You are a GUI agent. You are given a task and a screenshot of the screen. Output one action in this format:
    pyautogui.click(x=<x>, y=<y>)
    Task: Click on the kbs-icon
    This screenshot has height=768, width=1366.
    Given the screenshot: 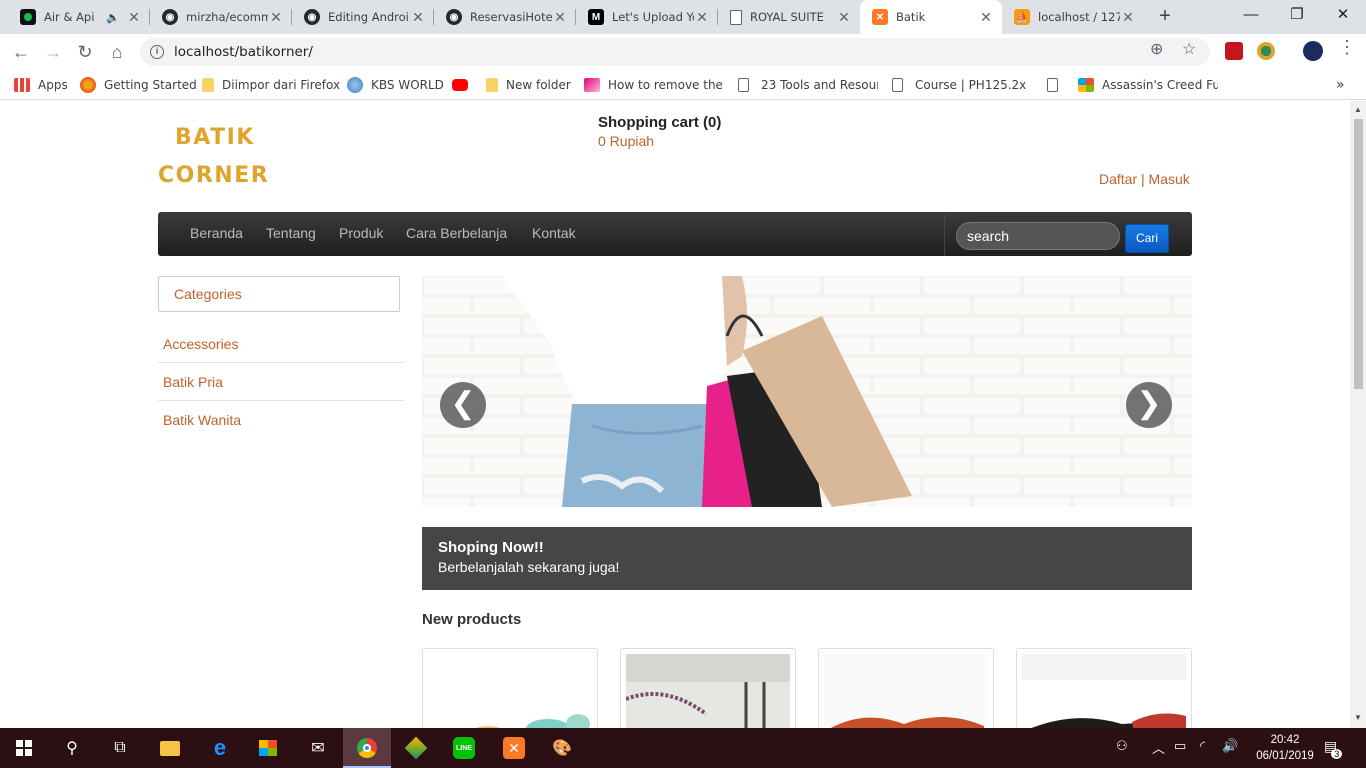 What is the action you would take?
    pyautogui.click(x=355, y=85)
    